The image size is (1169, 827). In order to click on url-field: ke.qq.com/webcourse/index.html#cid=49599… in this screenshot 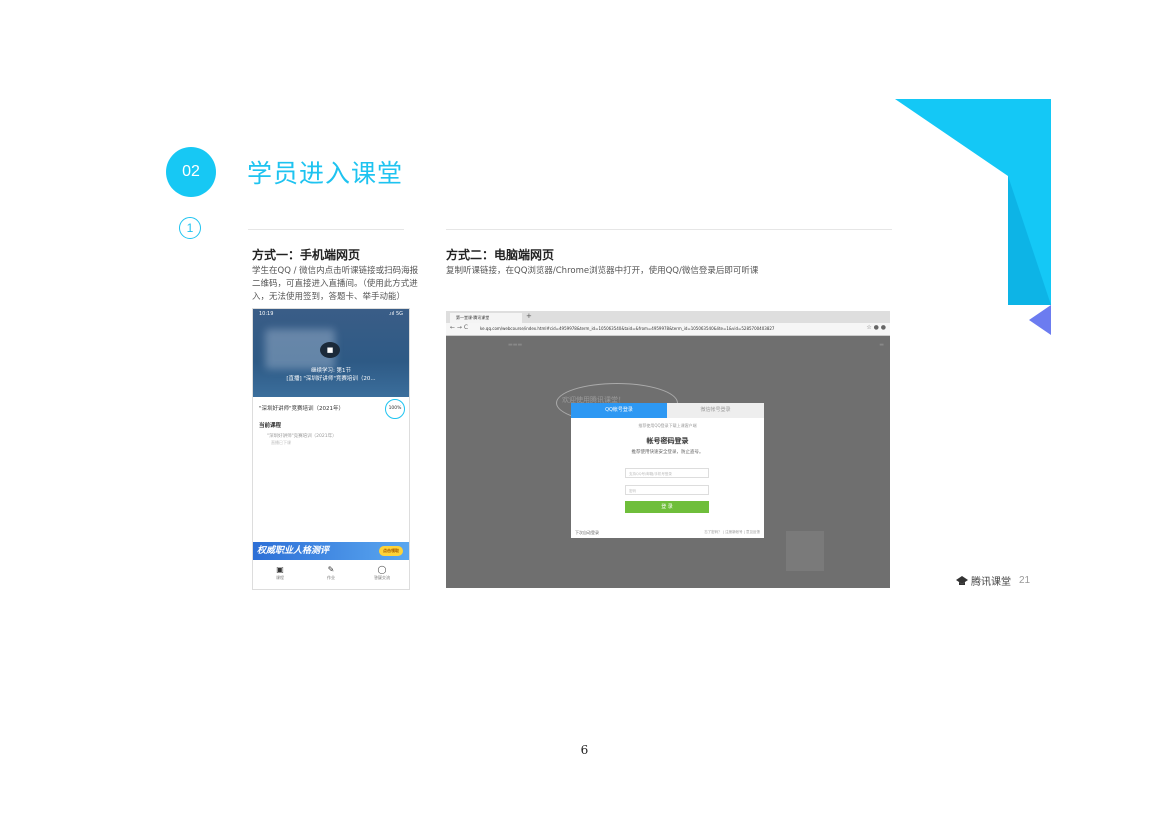, I will do `click(665, 329)`.